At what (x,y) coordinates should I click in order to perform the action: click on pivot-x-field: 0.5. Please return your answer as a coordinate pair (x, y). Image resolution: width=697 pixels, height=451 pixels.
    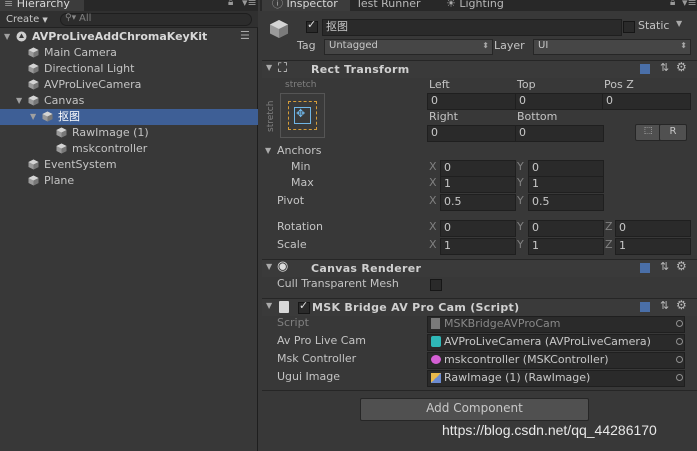
    Looking at the image, I should click on (478, 202).